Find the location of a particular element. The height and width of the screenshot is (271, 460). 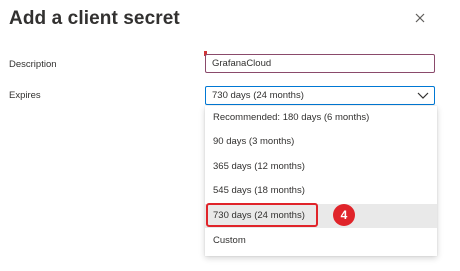

expires-select: 730 days (24 months) is located at coordinates (320, 95).